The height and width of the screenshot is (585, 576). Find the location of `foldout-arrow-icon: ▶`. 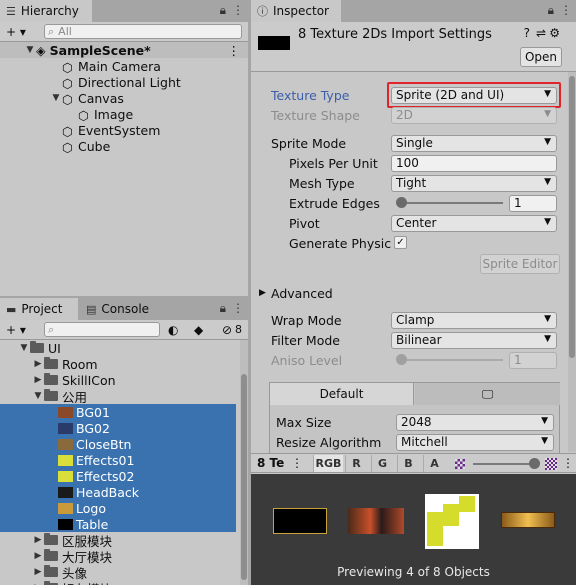

foldout-arrow-icon: ▶ is located at coordinates (262, 293).